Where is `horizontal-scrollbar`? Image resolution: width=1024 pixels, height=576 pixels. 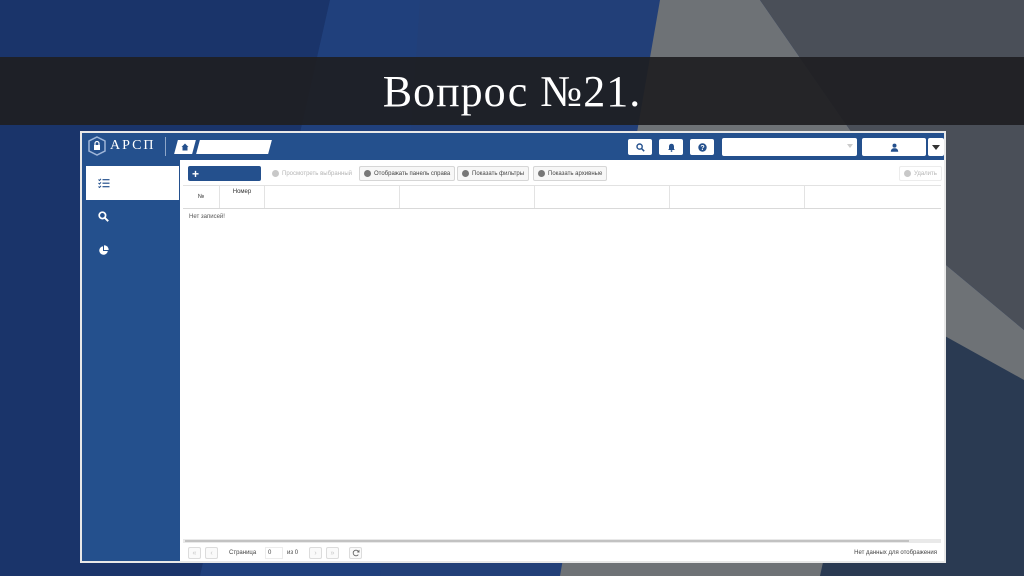 horizontal-scrollbar is located at coordinates (562, 541).